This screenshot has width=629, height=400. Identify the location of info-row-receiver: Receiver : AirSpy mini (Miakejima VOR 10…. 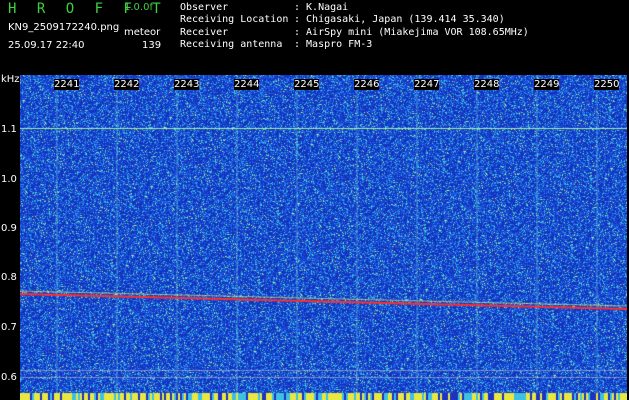
(354, 33).